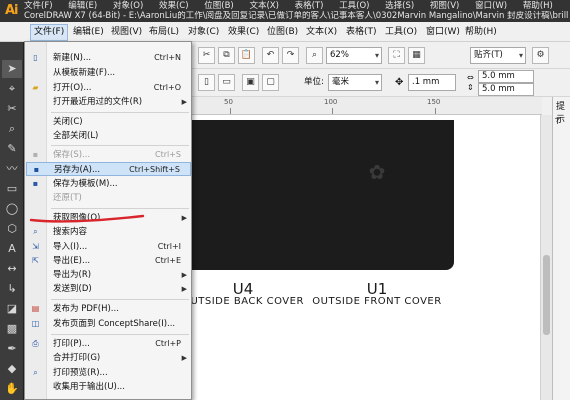 This screenshot has width=570, height=400. What do you see at coordinates (354, 6) in the screenshot?
I see `host-menu-item: 工具(O)` at bounding box center [354, 6].